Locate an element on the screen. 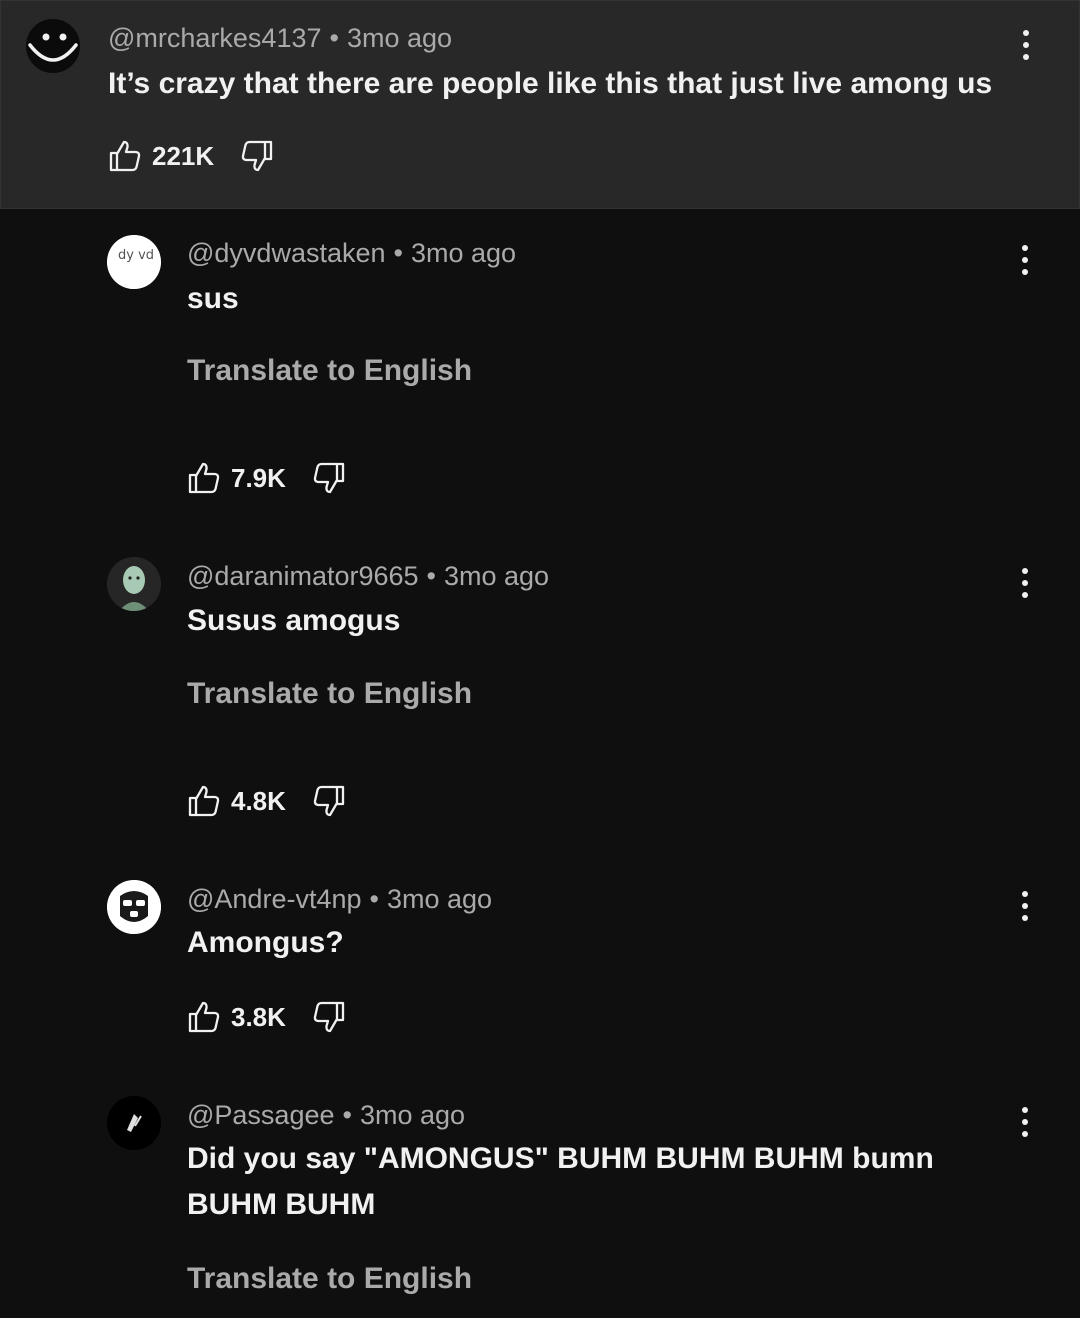 The height and width of the screenshot is (1318, 1080). comment-author: @Andre-vt4np is located at coordinates (274, 899).